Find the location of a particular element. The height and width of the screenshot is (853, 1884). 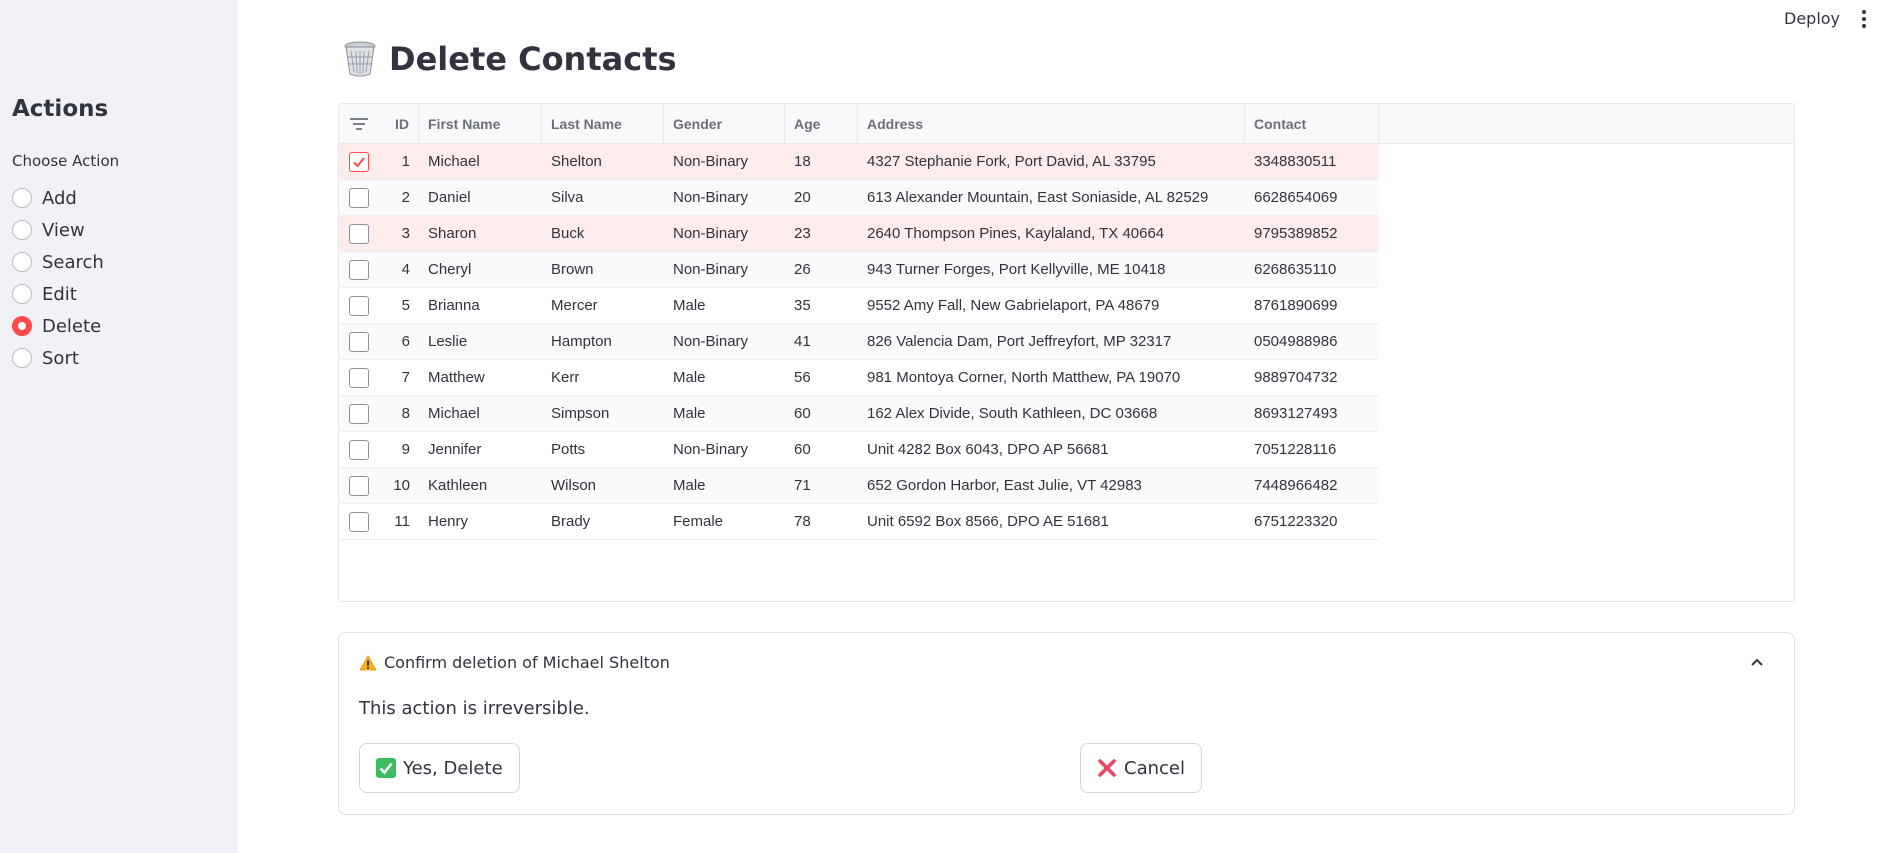

cell-first-name: Daniel is located at coordinates (480, 198).